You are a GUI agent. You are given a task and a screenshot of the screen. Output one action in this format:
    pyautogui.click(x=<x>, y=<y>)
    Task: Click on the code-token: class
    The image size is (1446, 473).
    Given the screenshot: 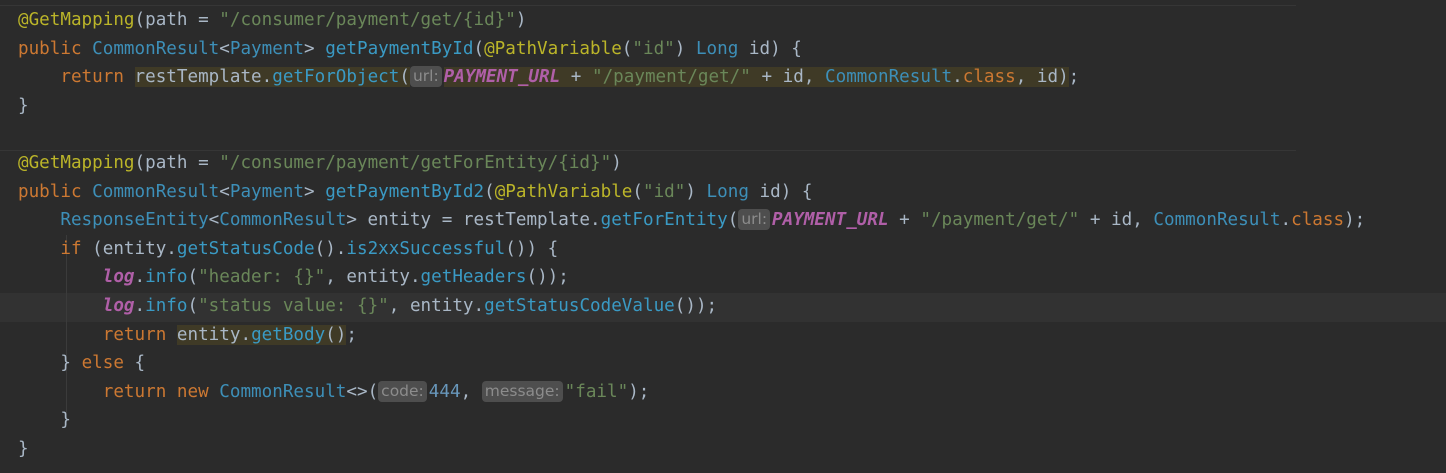 What is the action you would take?
    pyautogui.click(x=989, y=77)
    